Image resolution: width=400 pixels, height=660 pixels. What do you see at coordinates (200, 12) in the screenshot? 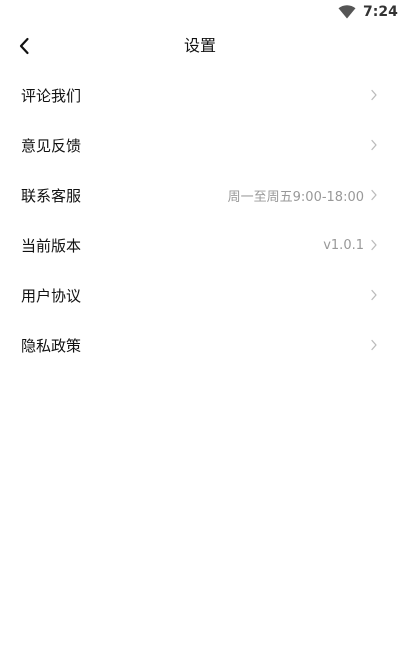
I see `status-bar: 7:24` at bounding box center [200, 12].